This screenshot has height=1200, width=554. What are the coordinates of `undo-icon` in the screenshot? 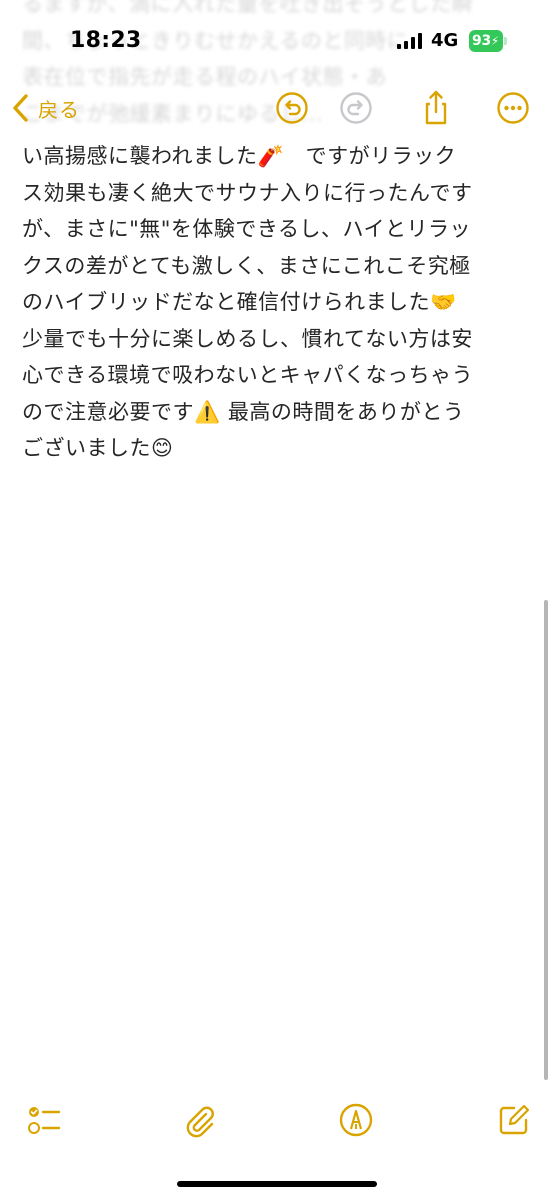 It's located at (292, 108).